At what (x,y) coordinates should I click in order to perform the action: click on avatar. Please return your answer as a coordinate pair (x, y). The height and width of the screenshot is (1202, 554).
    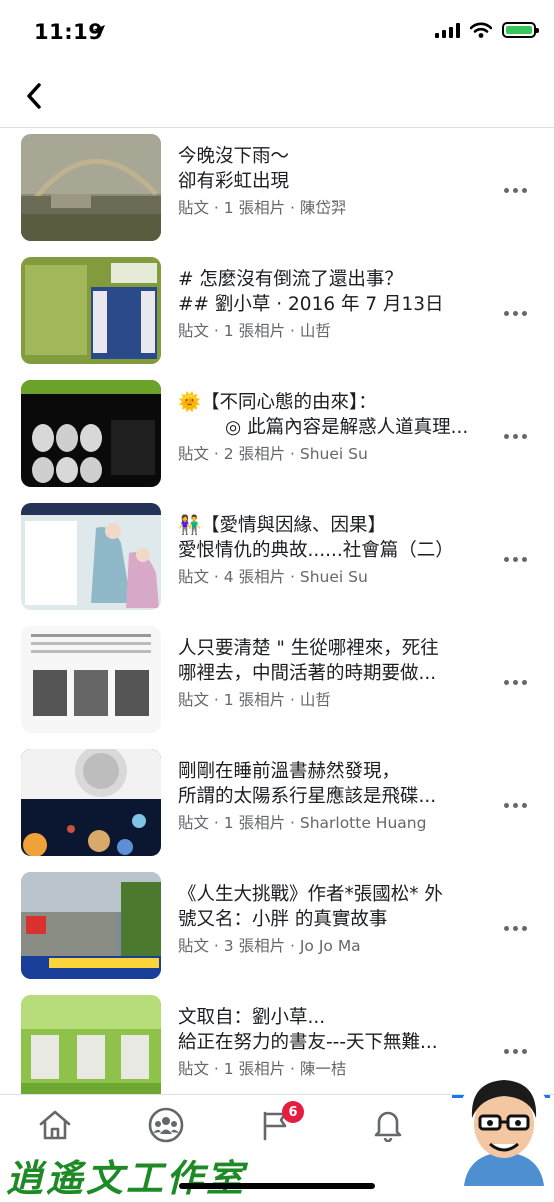
    Looking at the image, I should click on (504, 1127).